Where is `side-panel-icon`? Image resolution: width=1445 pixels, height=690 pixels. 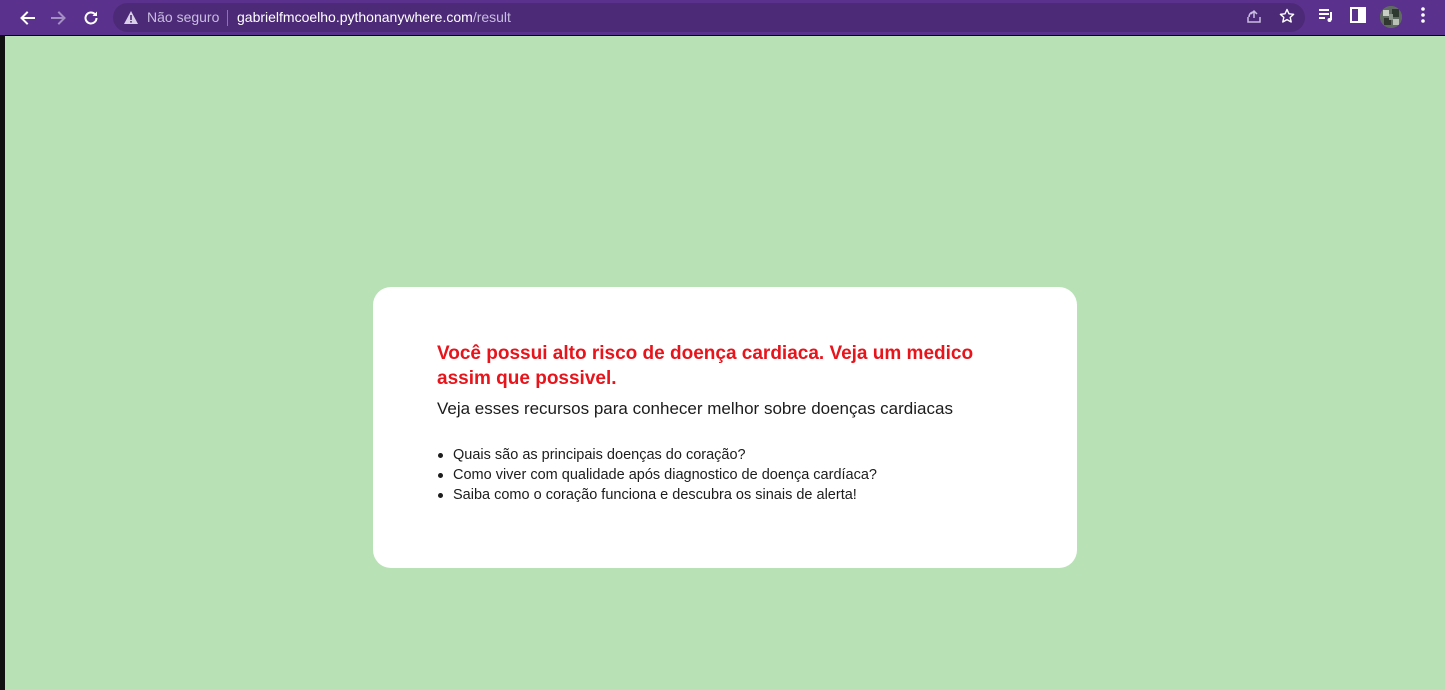 side-panel-icon is located at coordinates (1358, 17).